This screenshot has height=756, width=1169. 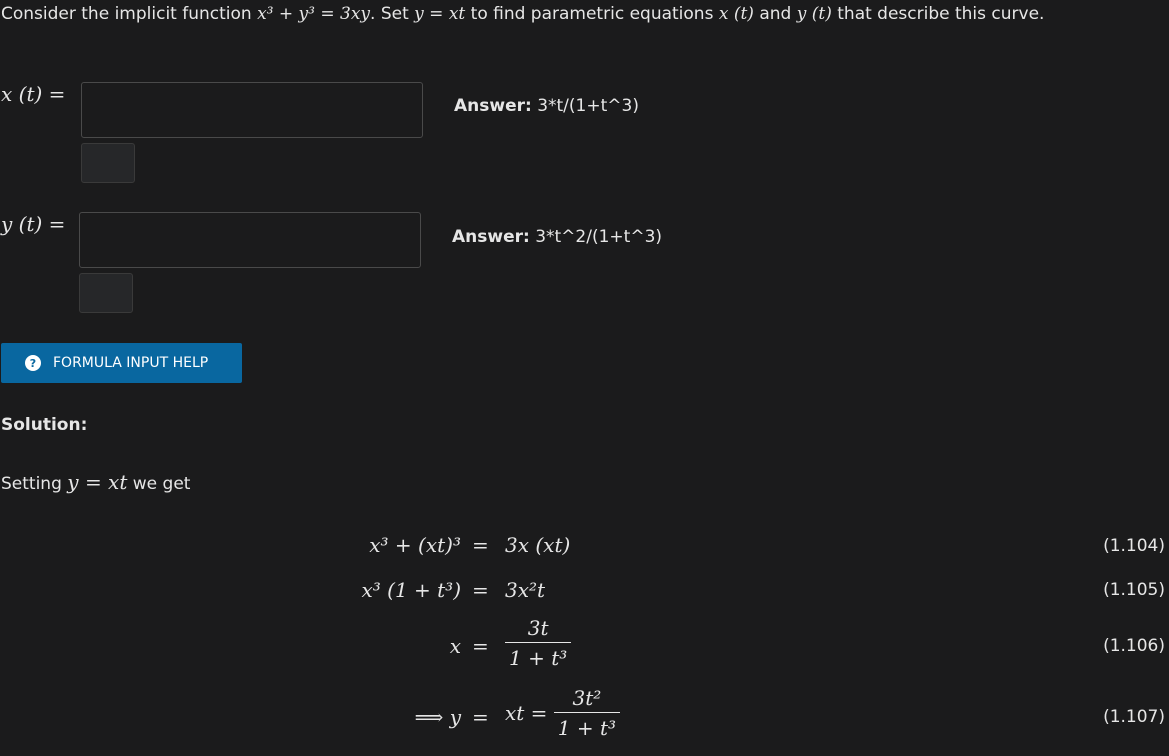 I want to click on formula-input-help-button: ? FORMULA INPUT HELP, so click(x=121, y=363).